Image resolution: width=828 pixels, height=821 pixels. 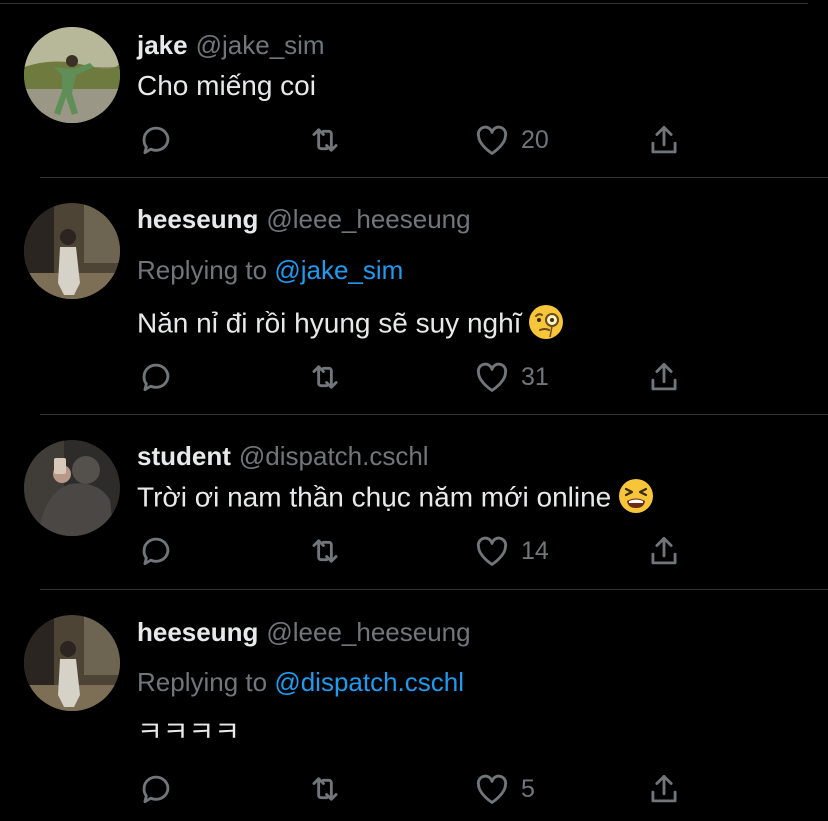 I want to click on like-count: 20, so click(x=535, y=139).